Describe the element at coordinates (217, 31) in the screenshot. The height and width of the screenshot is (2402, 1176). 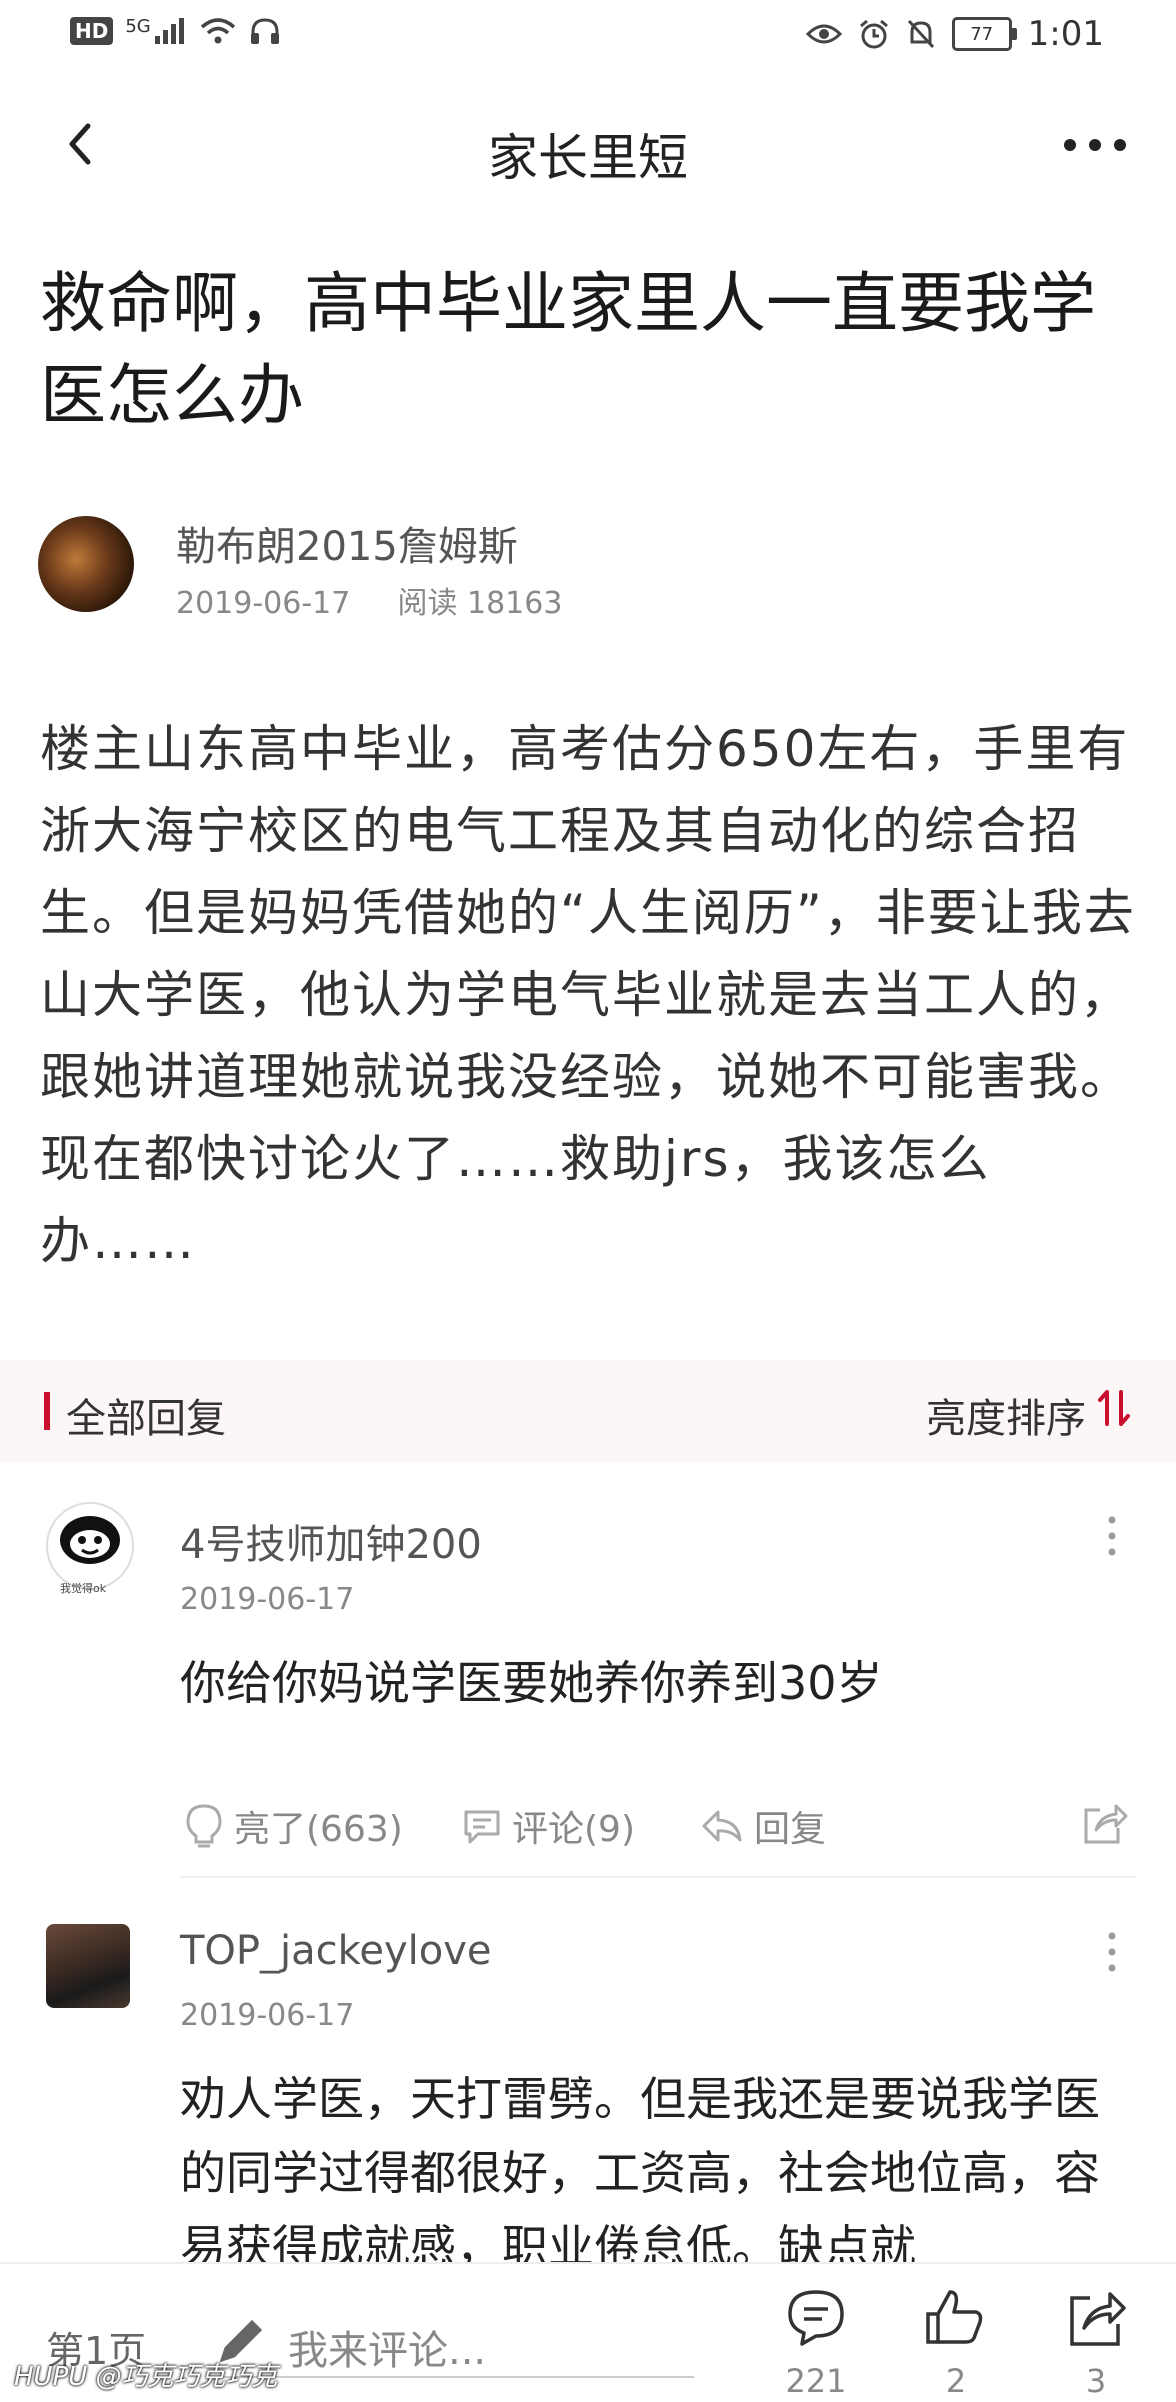
I see `wifi-icon` at that location.